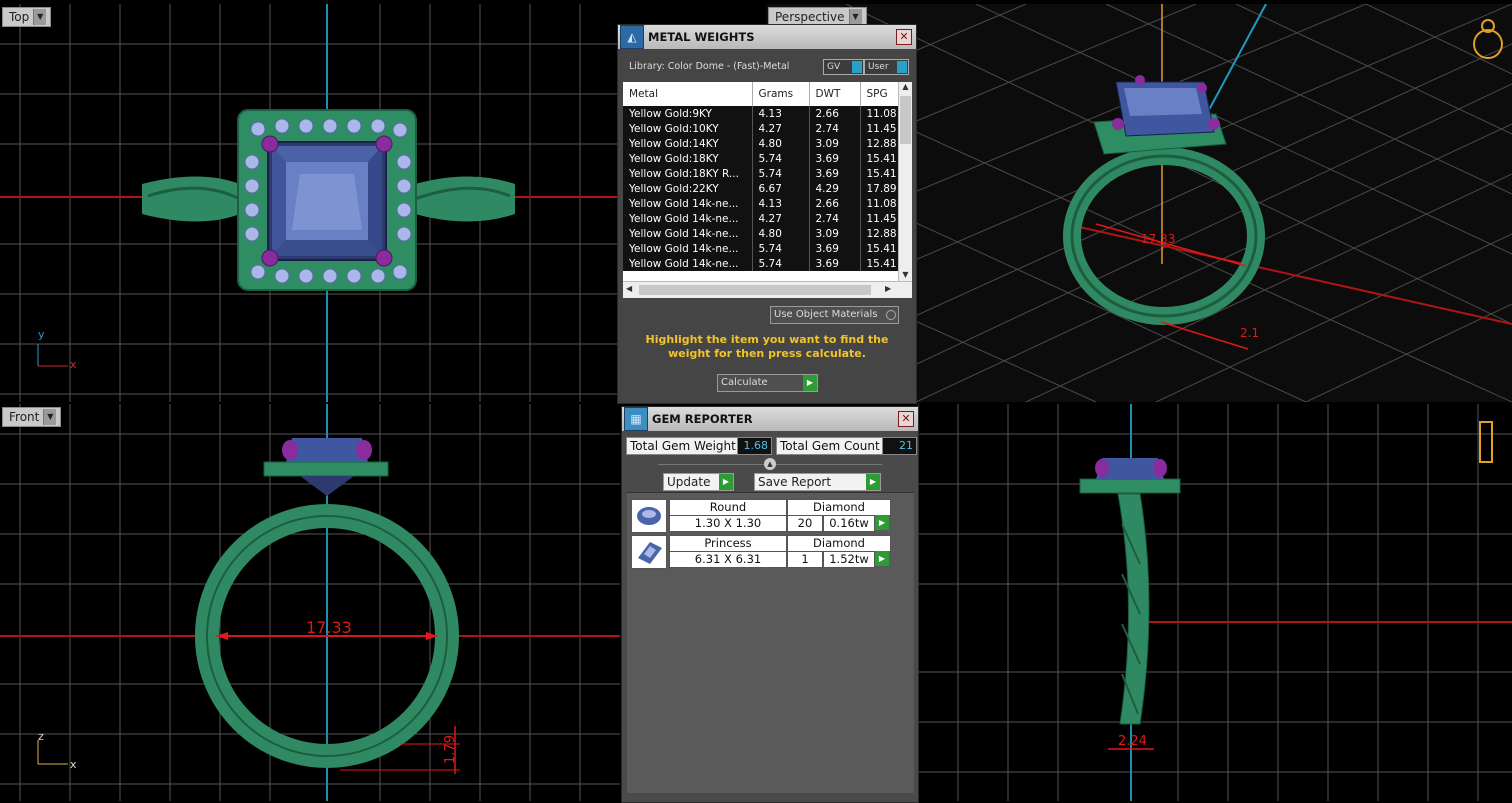  Describe the element at coordinates (843, 67) in the screenshot. I see `gv-toggle: GV` at that location.